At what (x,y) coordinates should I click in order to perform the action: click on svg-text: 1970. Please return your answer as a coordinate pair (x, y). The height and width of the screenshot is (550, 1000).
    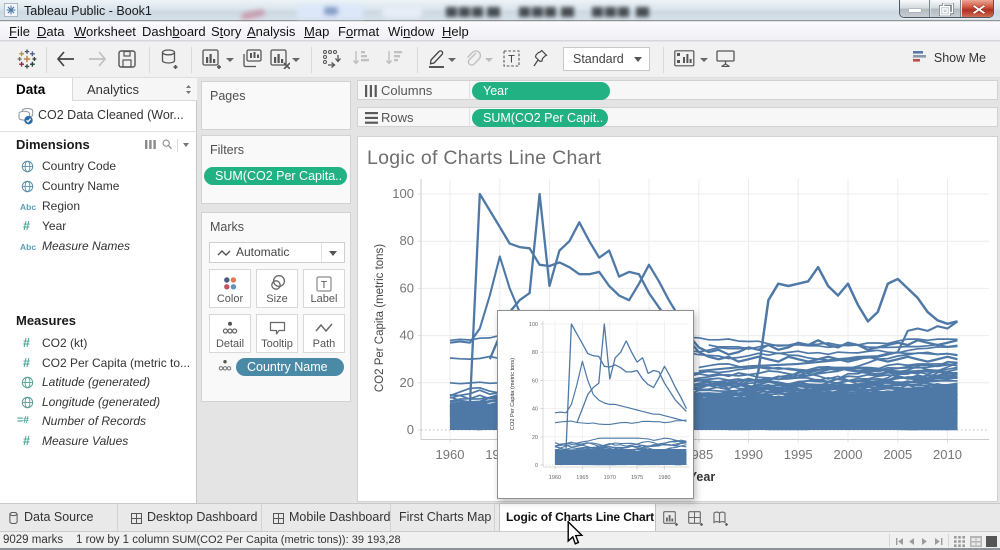
    Looking at the image, I should click on (610, 478).